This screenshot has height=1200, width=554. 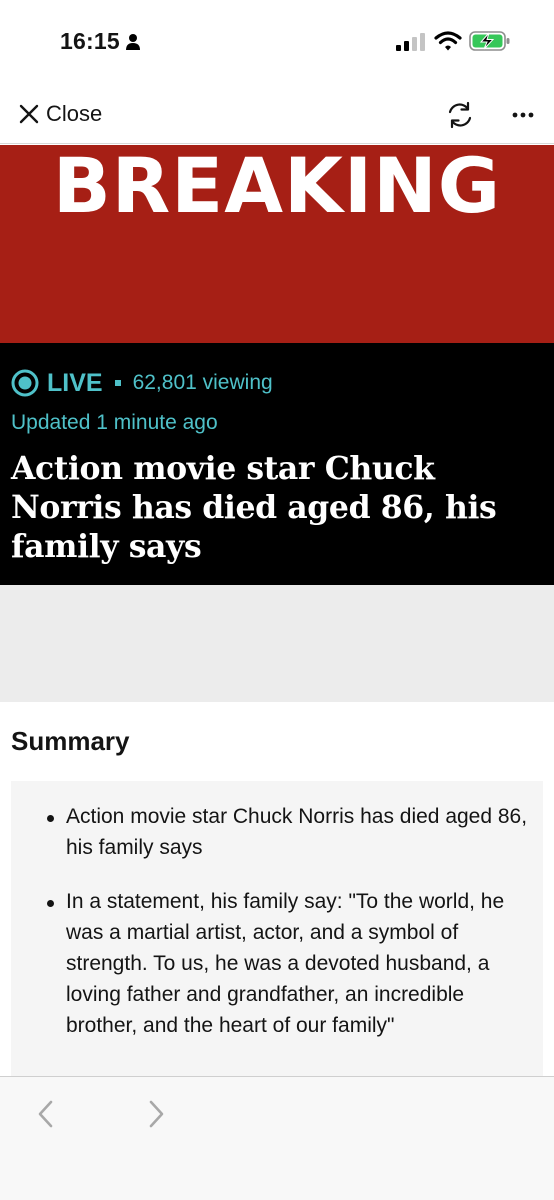 What do you see at coordinates (202, 382) in the screenshot?
I see `viewer-count: 62,801 viewing` at bounding box center [202, 382].